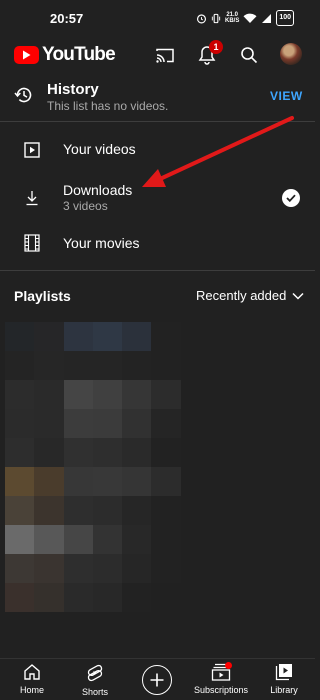 This screenshot has height=700, width=320. Describe the element at coordinates (95, 673) in the screenshot. I see `shorts-icon` at that location.